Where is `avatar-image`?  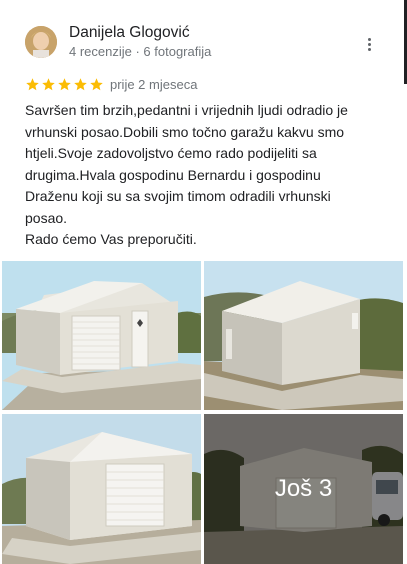 avatar-image is located at coordinates (41, 42).